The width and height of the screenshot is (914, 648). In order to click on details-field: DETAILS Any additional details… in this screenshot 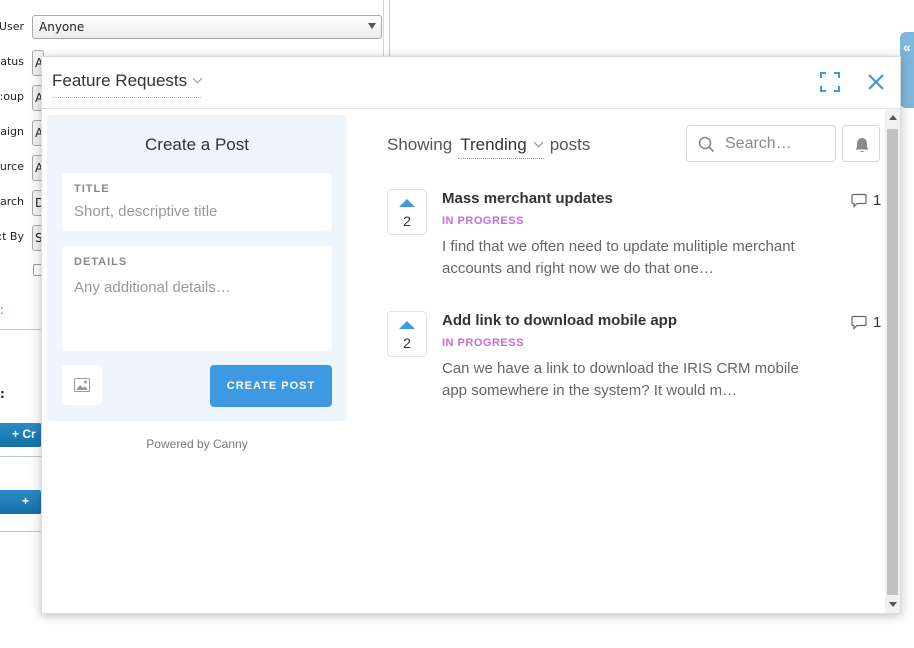, I will do `click(197, 298)`.